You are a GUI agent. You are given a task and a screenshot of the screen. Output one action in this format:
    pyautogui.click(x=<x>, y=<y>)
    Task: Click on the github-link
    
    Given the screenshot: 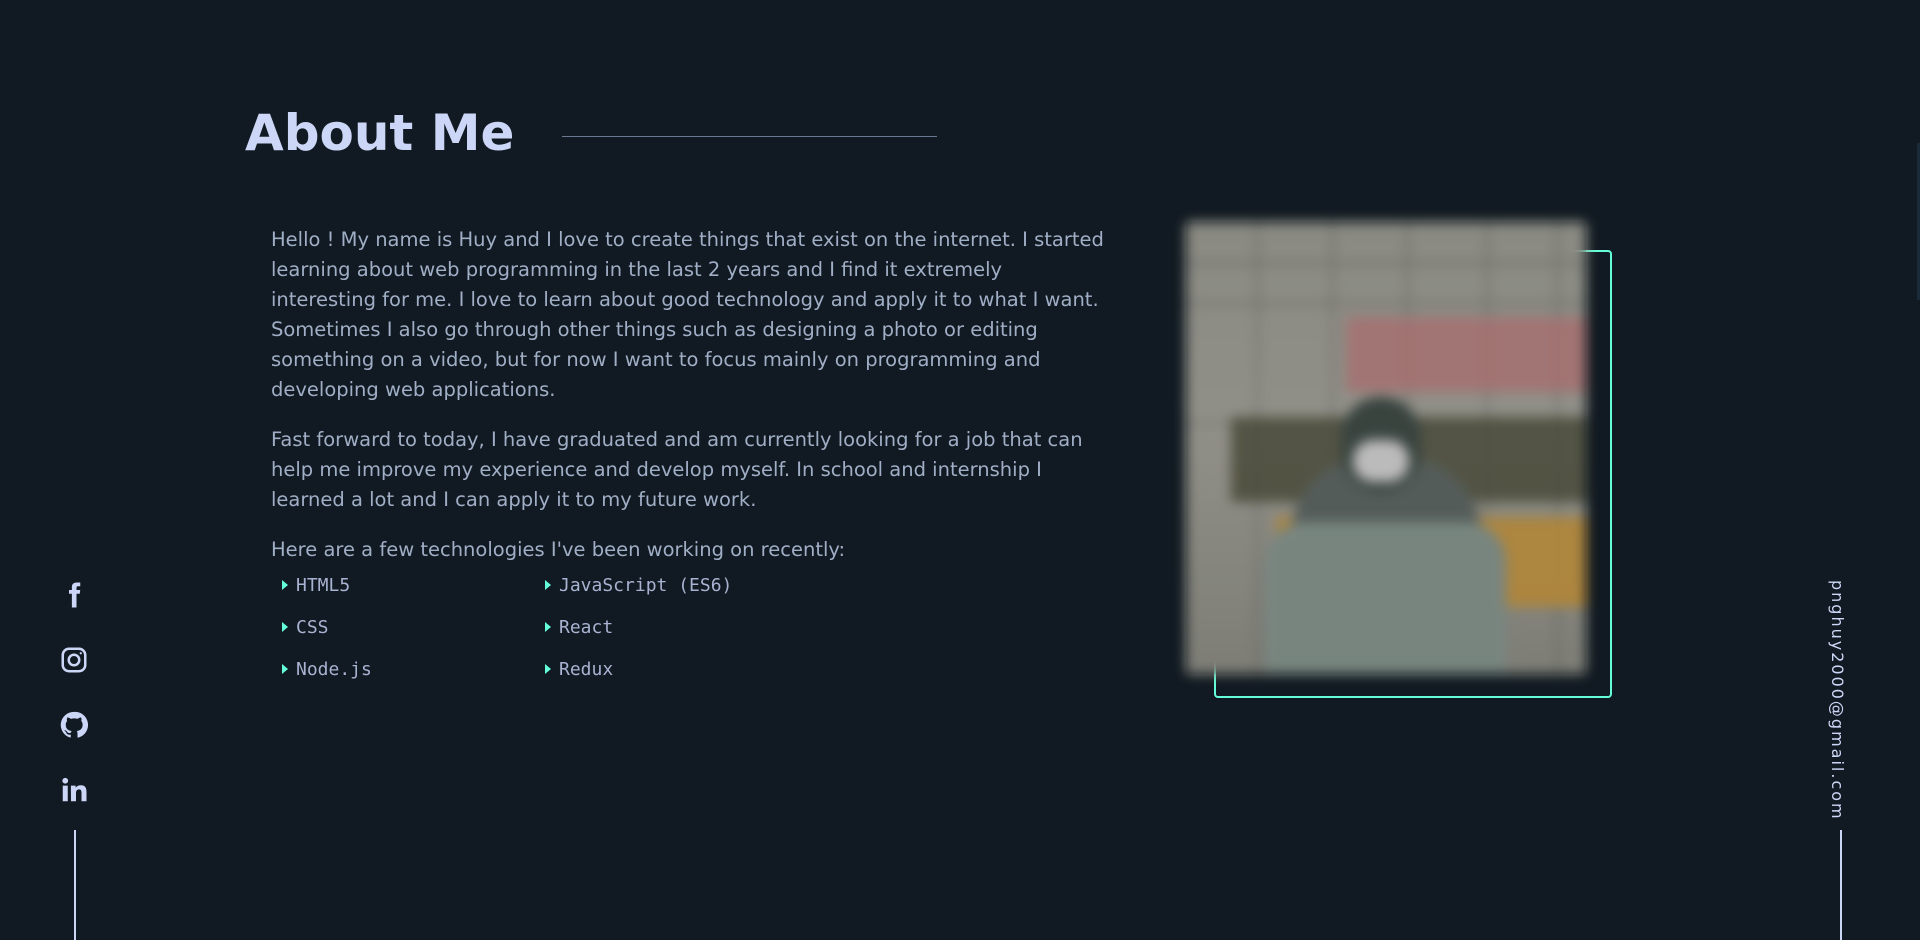 What is the action you would take?
    pyautogui.click(x=74, y=725)
    